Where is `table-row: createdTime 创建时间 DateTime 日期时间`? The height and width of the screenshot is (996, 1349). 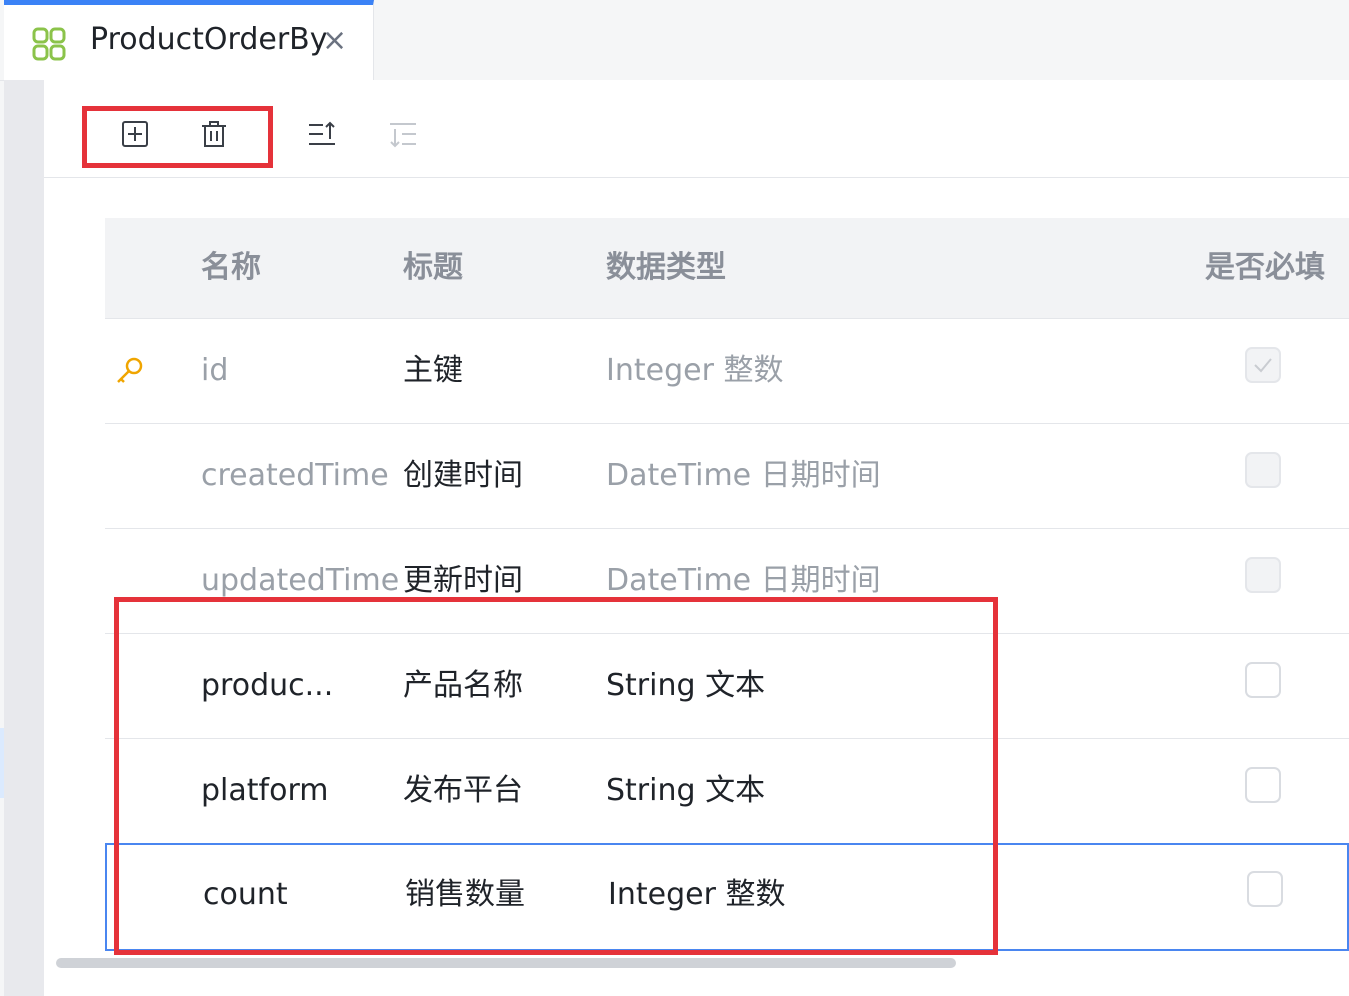
table-row: createdTime 创建时间 DateTime 日期时间 is located at coordinates (727, 475).